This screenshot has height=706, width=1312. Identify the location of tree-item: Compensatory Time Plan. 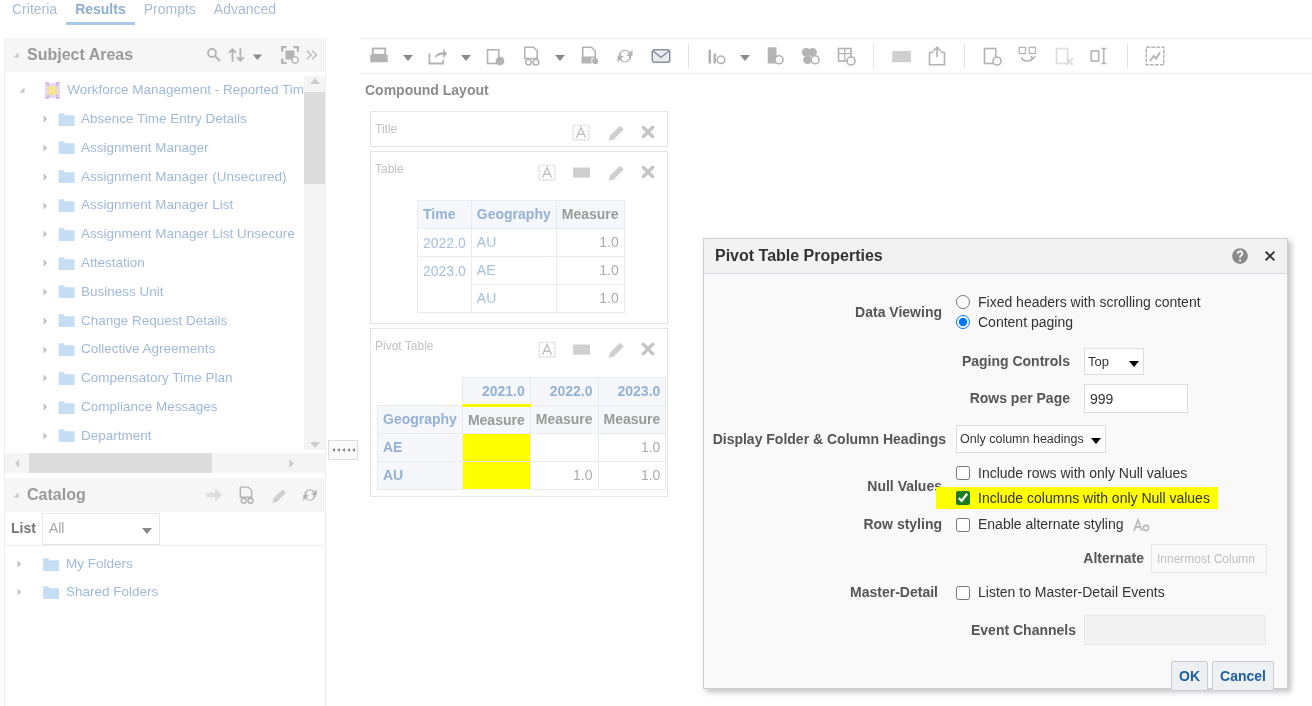
(157, 378).